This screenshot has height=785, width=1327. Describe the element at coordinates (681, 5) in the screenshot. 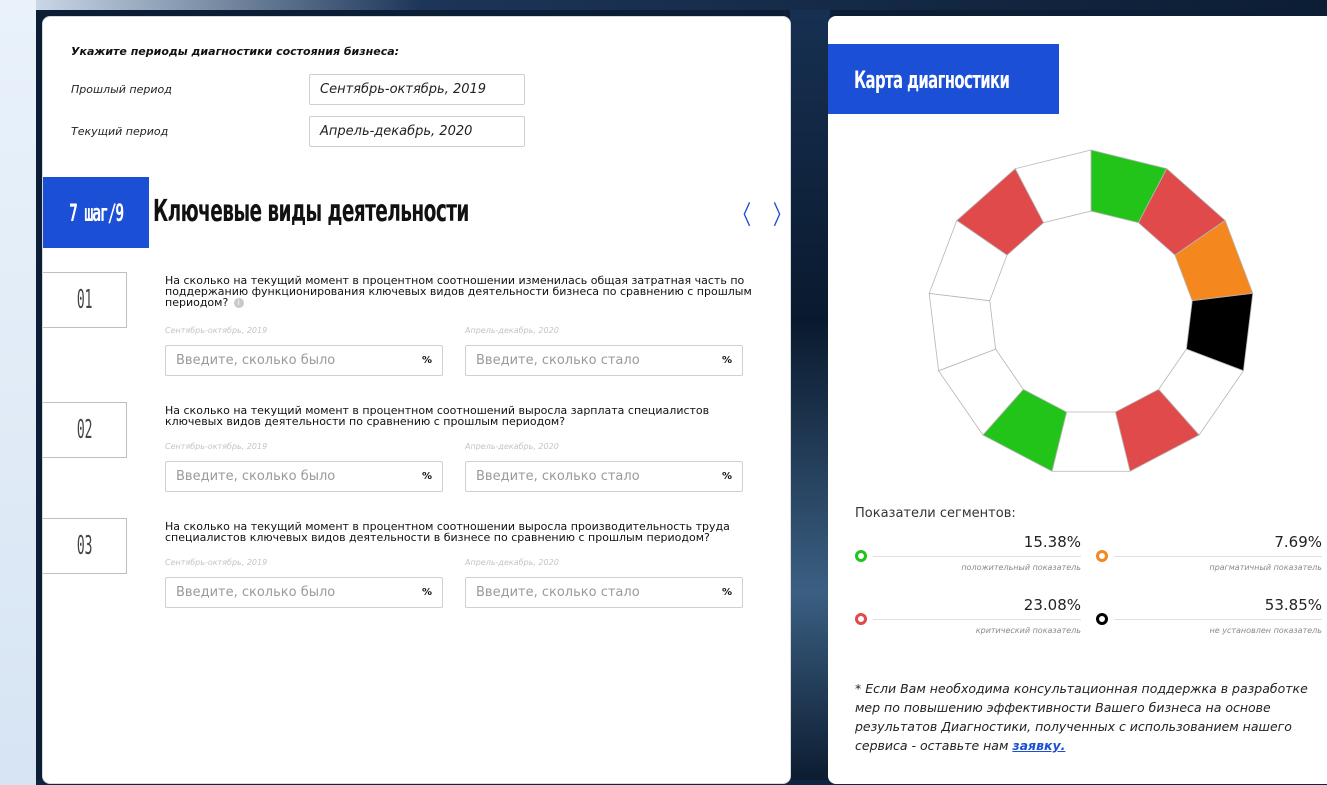

I see `background-top` at that location.